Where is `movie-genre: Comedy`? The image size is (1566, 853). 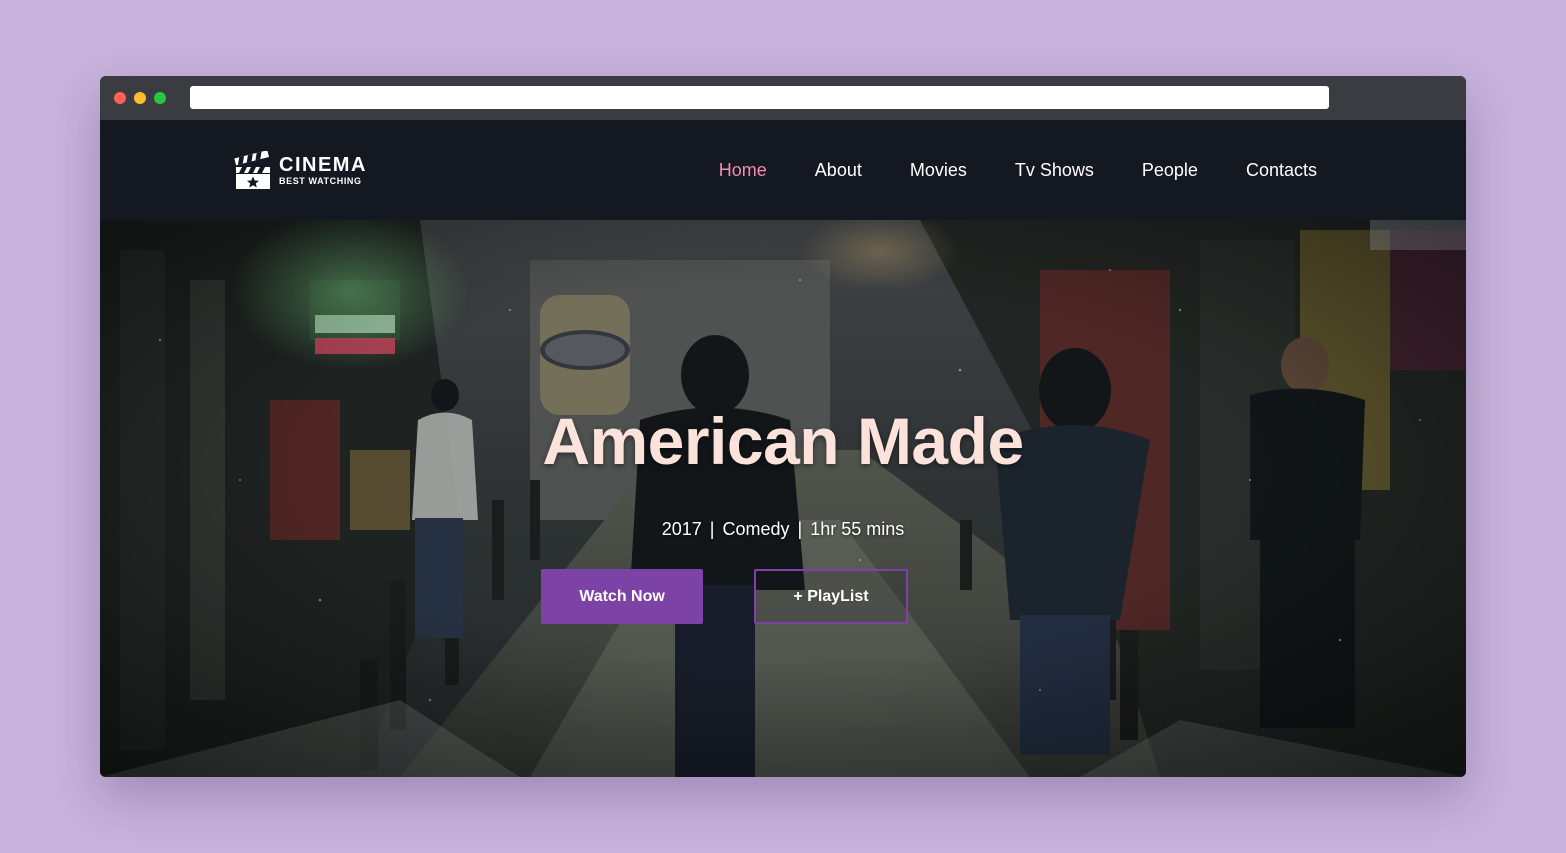 movie-genre: Comedy is located at coordinates (756, 529).